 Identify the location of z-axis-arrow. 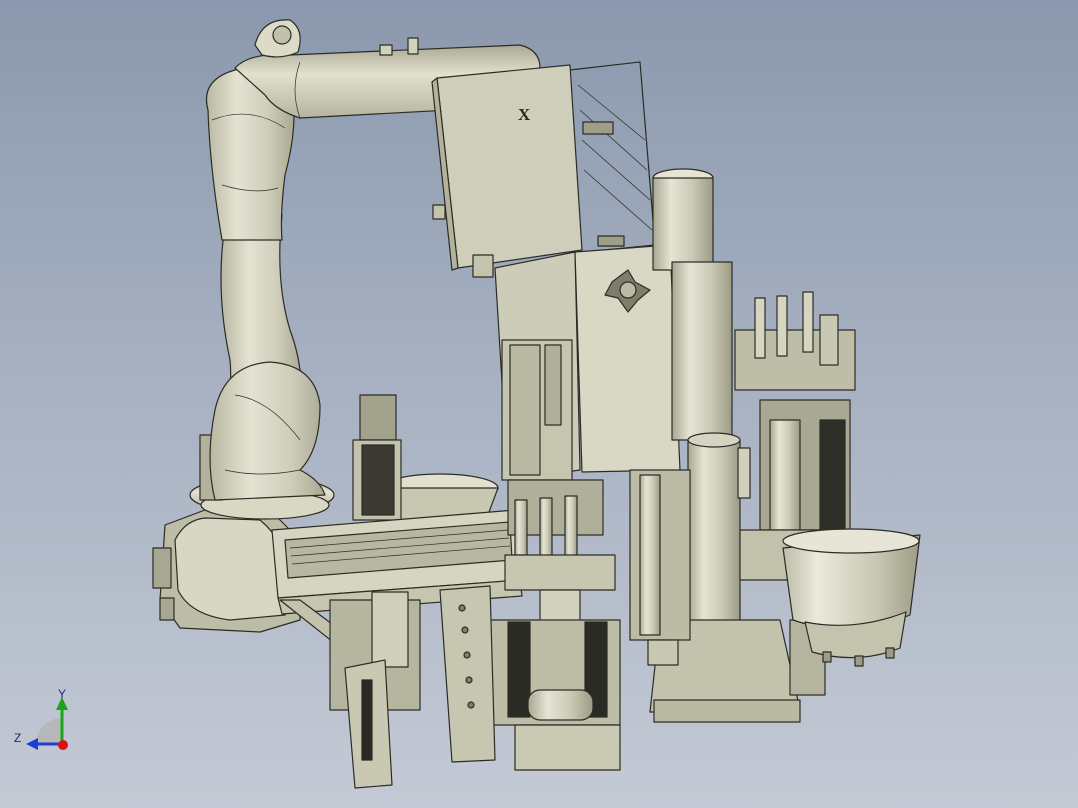
(32, 744).